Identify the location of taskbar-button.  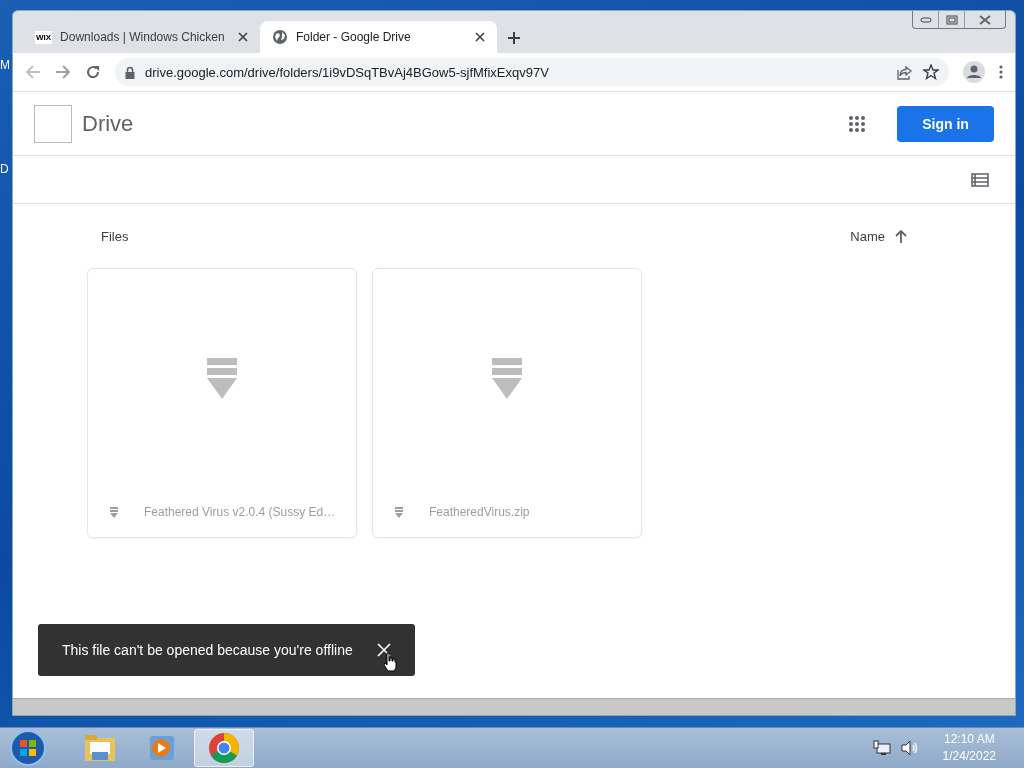
(224, 748).